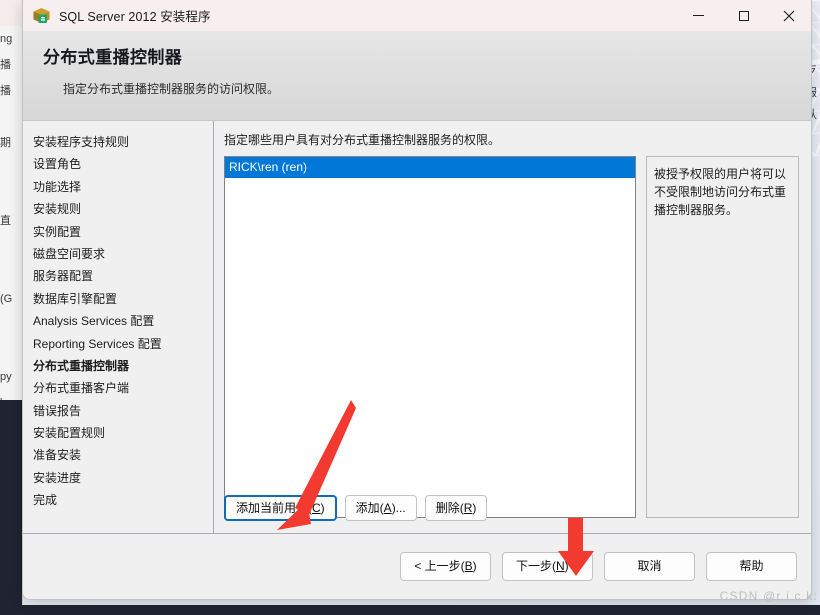 This screenshot has height=615, width=820. Describe the element at coordinates (118, 164) in the screenshot. I see `sidebar-item-1: 设置角色` at that location.